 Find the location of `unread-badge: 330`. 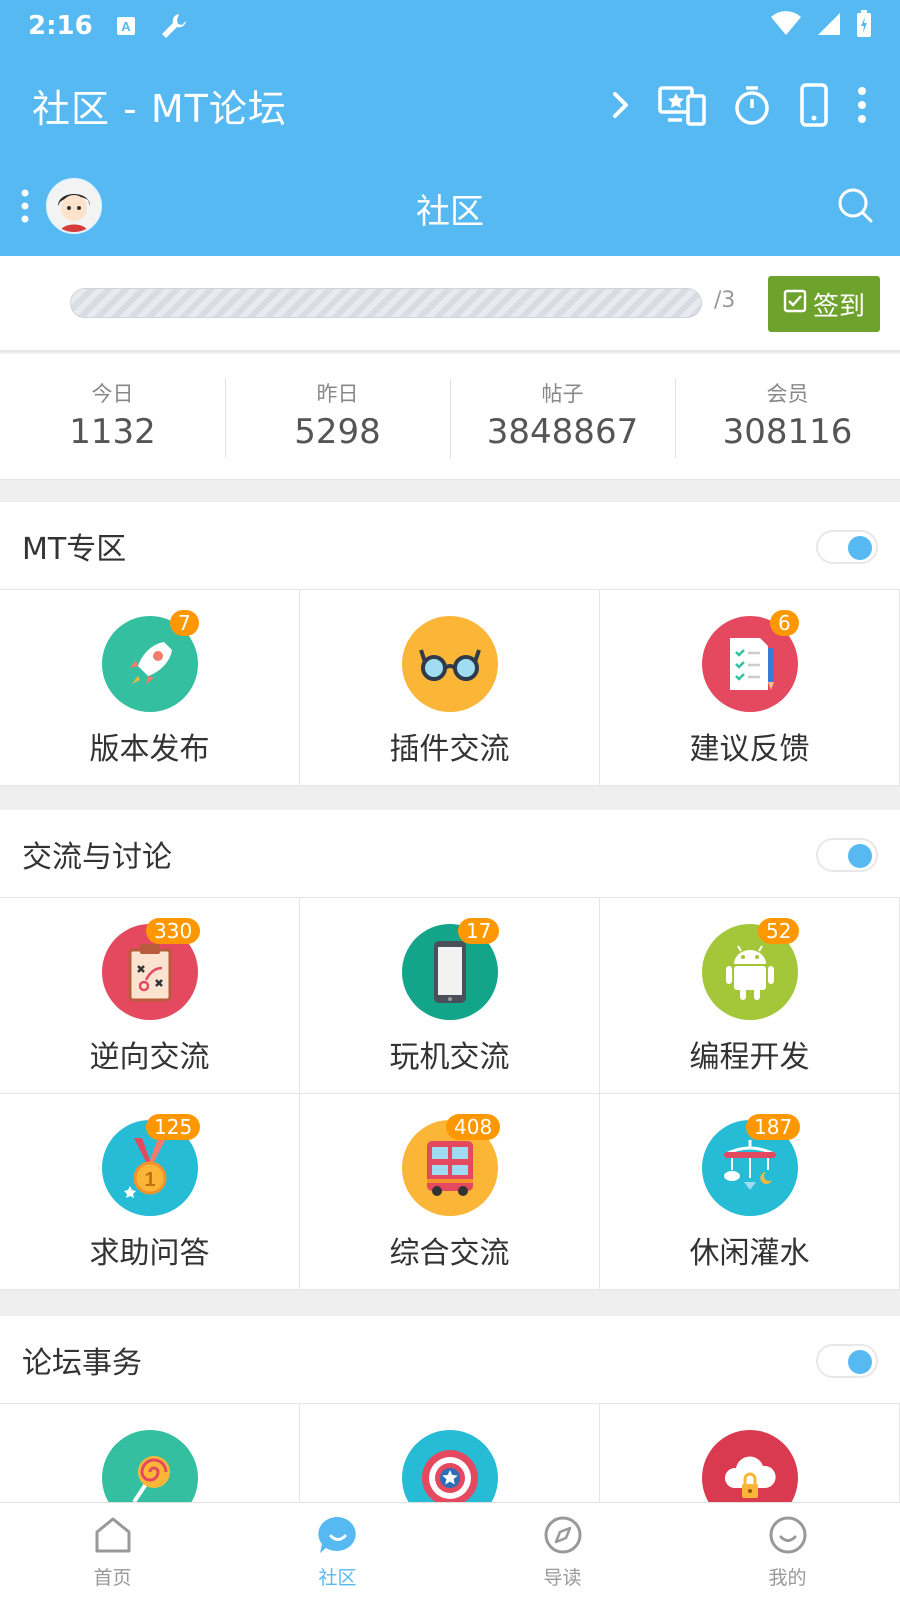

unread-badge: 330 is located at coordinates (173, 931).